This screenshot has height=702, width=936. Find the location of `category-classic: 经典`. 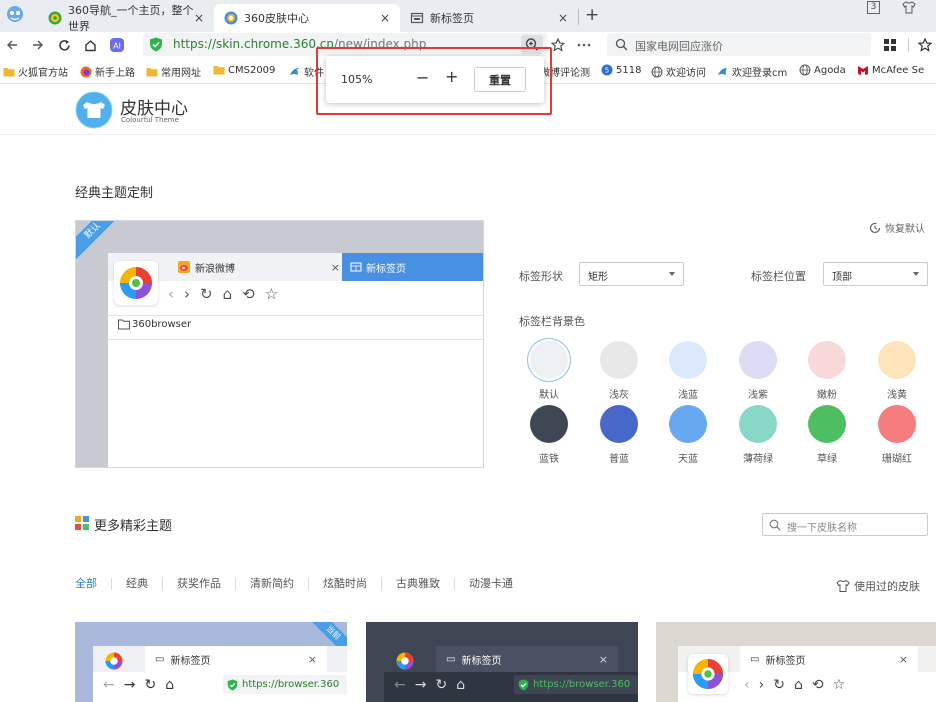

category-classic: 经典 is located at coordinates (136, 584).